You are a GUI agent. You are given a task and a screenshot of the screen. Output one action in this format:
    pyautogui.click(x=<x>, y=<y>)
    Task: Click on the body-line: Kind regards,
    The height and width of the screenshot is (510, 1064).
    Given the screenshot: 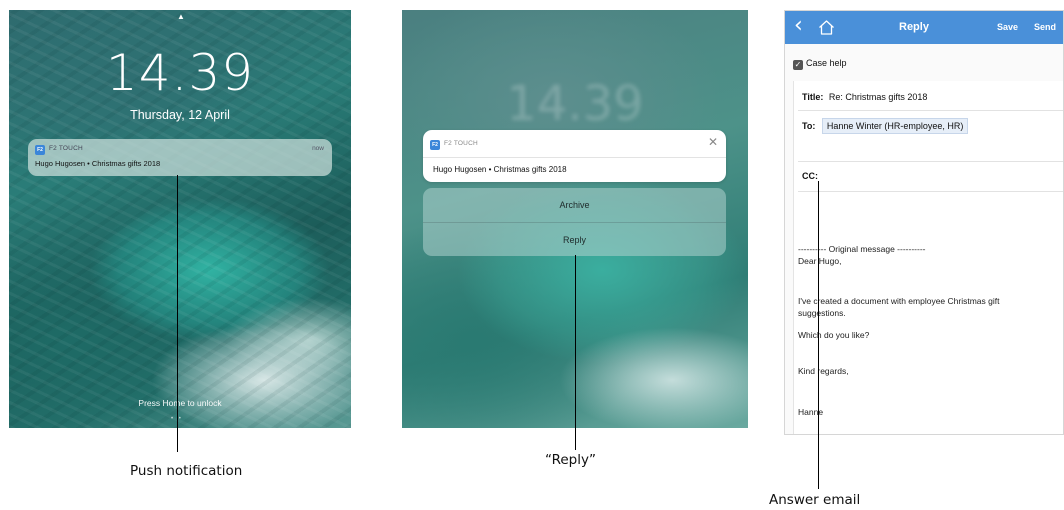 What is the action you would take?
    pyautogui.click(x=823, y=371)
    